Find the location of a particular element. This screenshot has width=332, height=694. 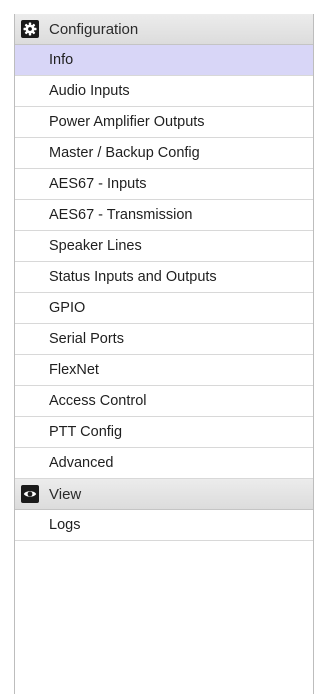

nav-item-ptt-config: PTT Config is located at coordinates (164, 432).